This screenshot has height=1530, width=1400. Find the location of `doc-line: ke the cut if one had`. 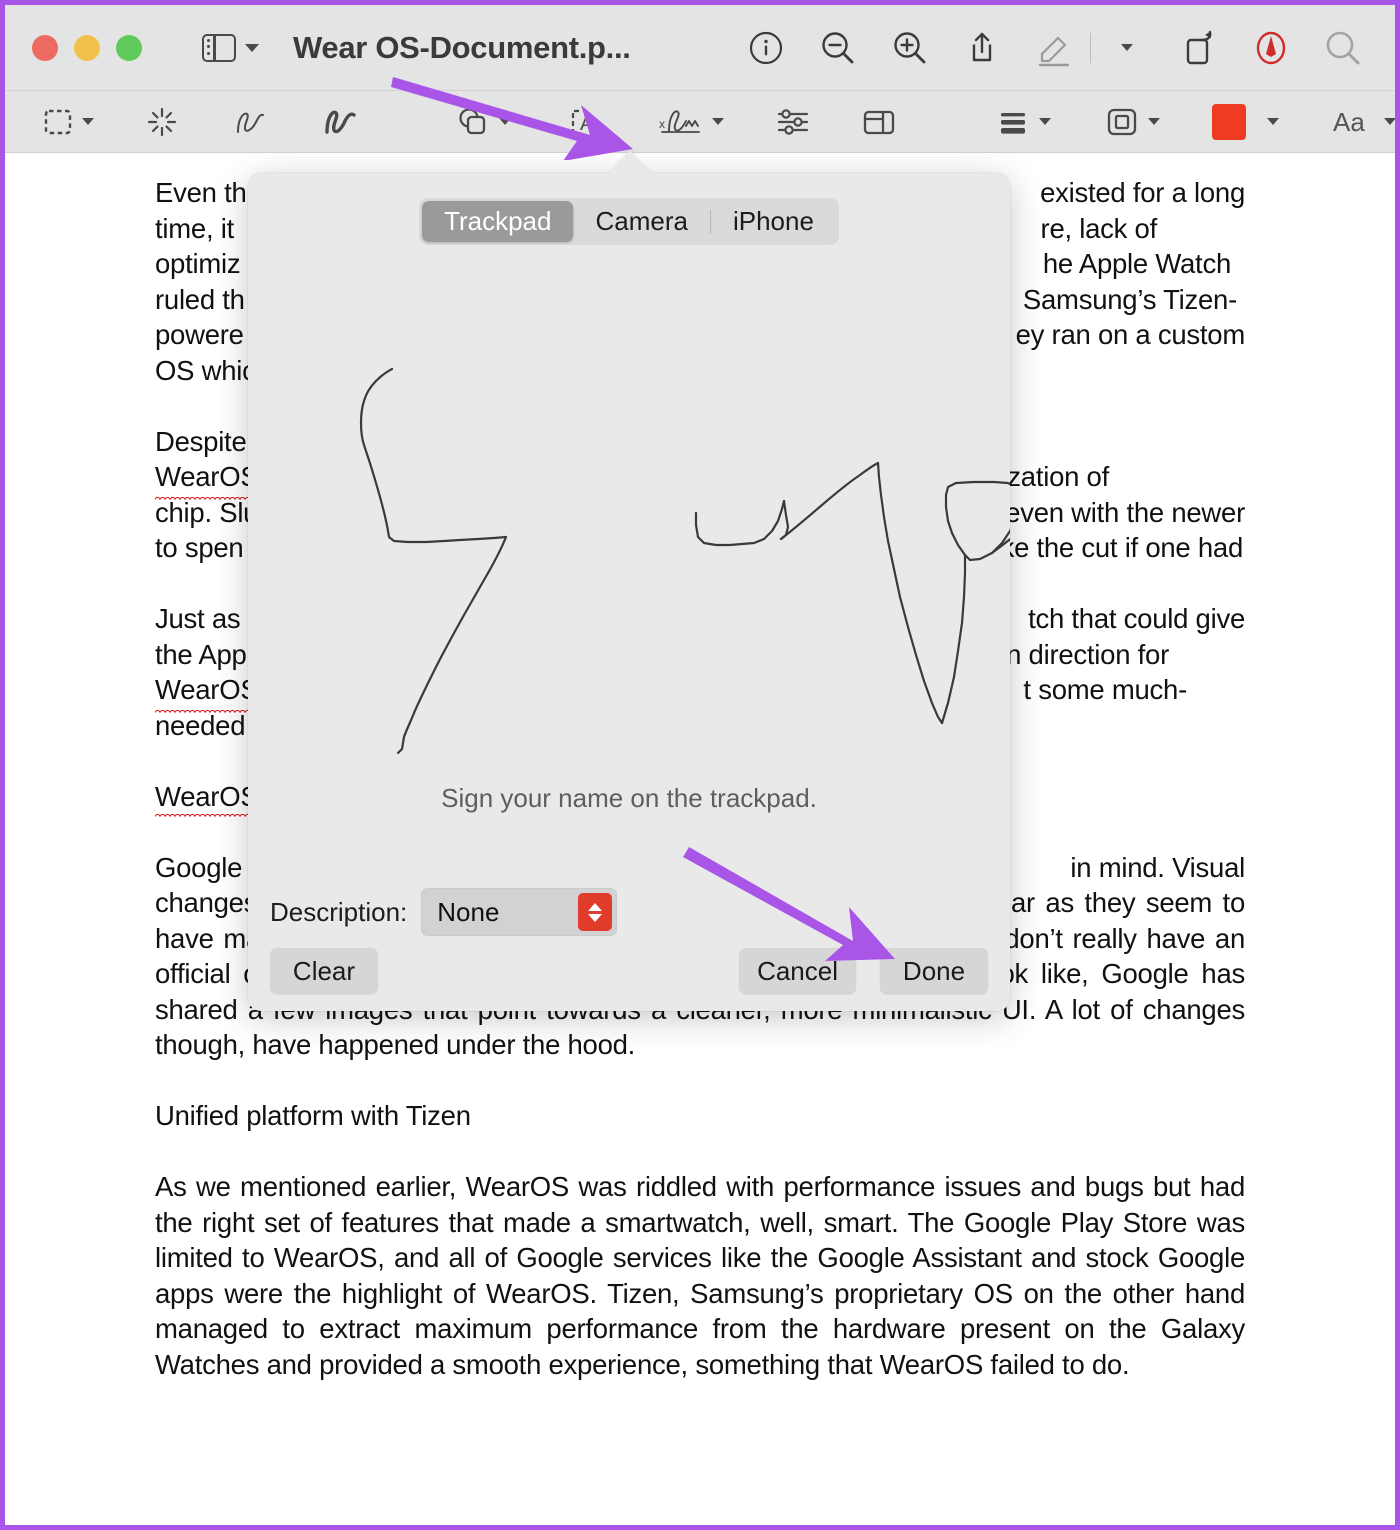

doc-line: ke the cut if one had is located at coordinates (1122, 547).